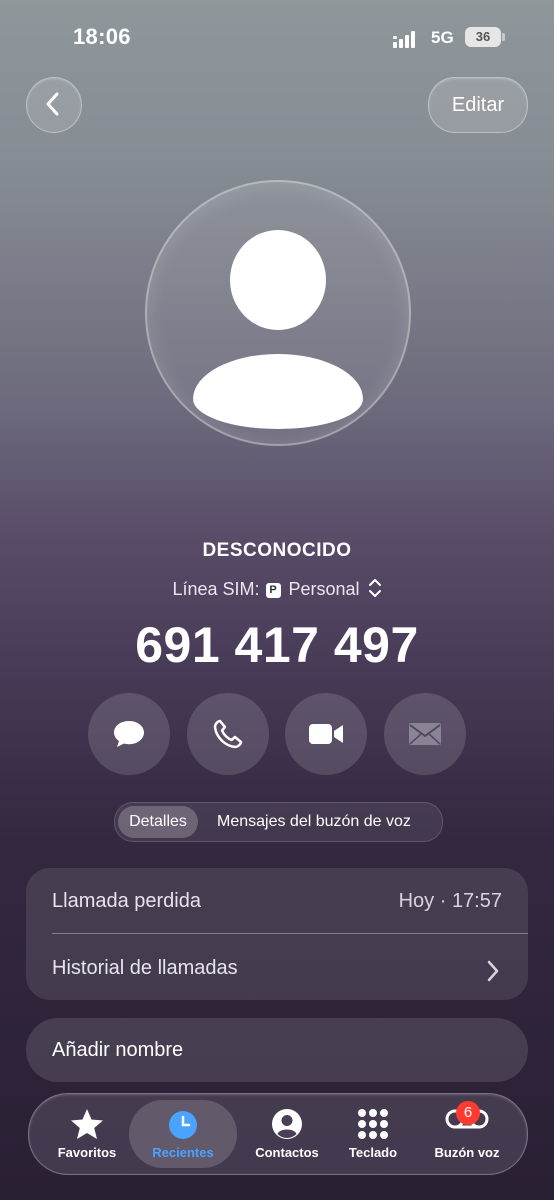 This screenshot has height=1200, width=554. What do you see at coordinates (145, 968) in the screenshot?
I see `call-history-label: Historial de llamadas` at bounding box center [145, 968].